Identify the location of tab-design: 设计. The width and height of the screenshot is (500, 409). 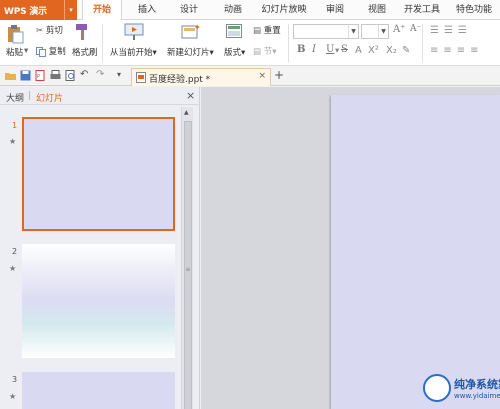
(189, 10).